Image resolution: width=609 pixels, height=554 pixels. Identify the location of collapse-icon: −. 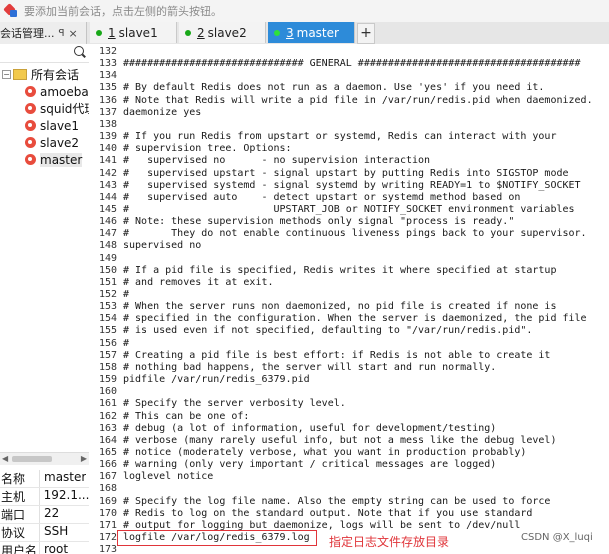
(6, 74).